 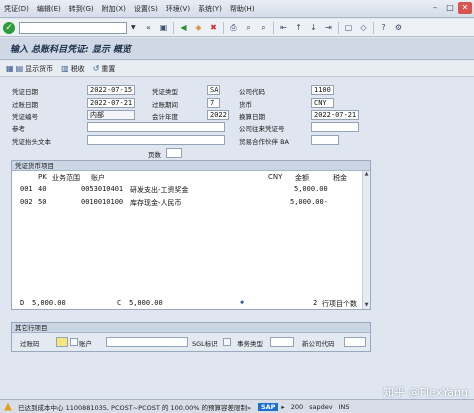 I want to click on page-title: 输入 总账科目凭证: 显示 概览, so click(x=70, y=50).